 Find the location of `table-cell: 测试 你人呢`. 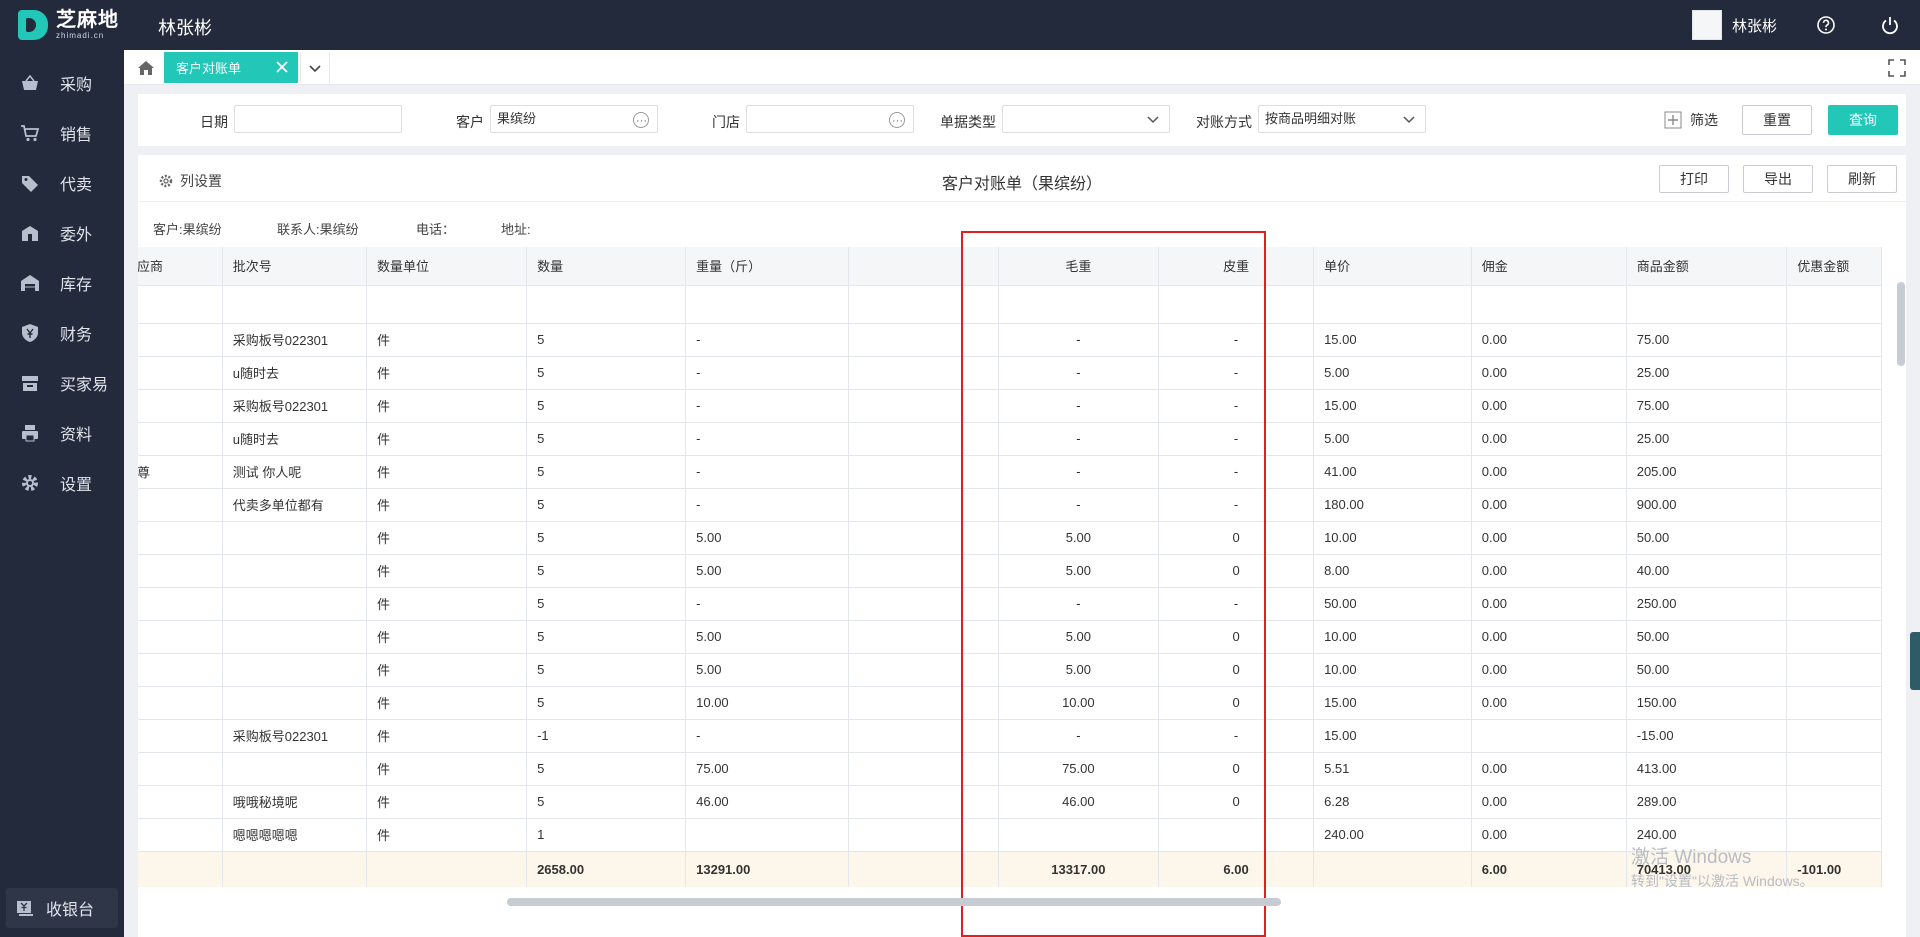

table-cell: 测试 你人呢 is located at coordinates (295, 472).